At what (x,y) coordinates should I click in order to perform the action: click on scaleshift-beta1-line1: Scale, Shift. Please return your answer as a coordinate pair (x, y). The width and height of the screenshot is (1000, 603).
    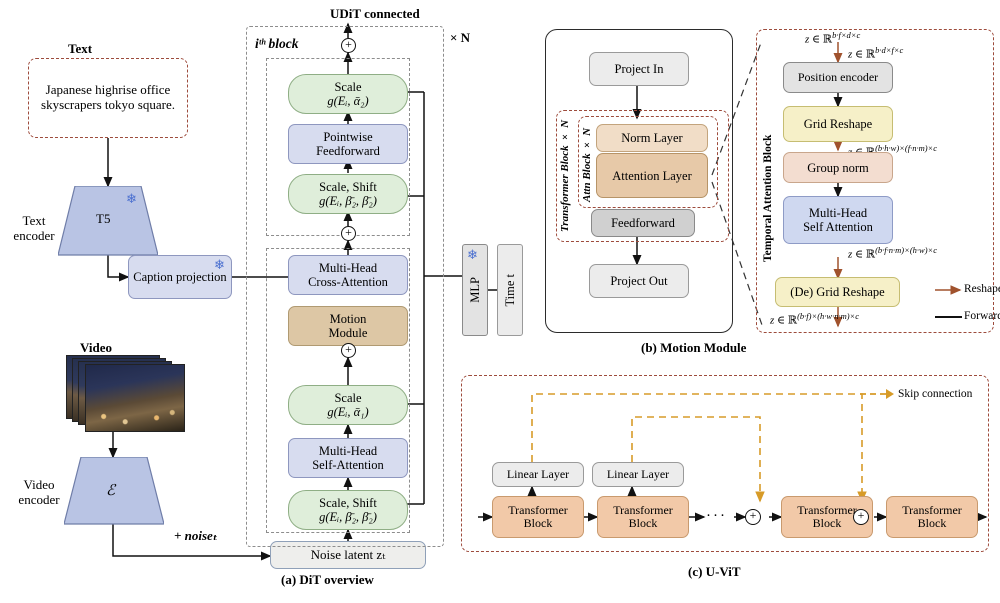
    Looking at the image, I should click on (348, 503).